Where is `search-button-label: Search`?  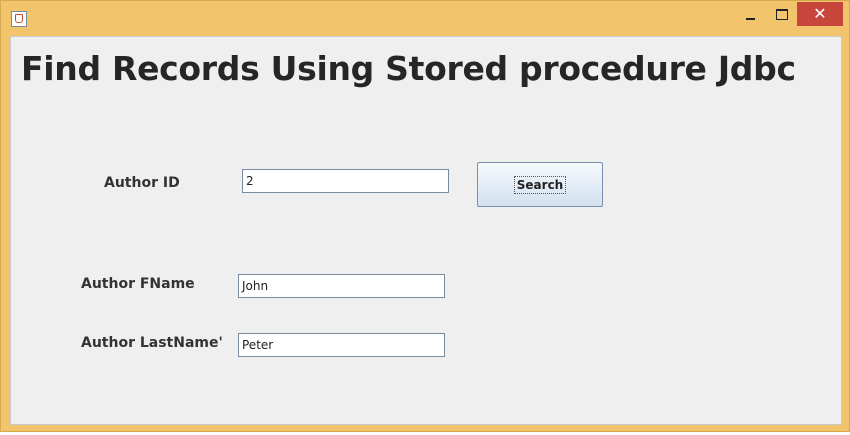
search-button-label: Search is located at coordinates (540, 184).